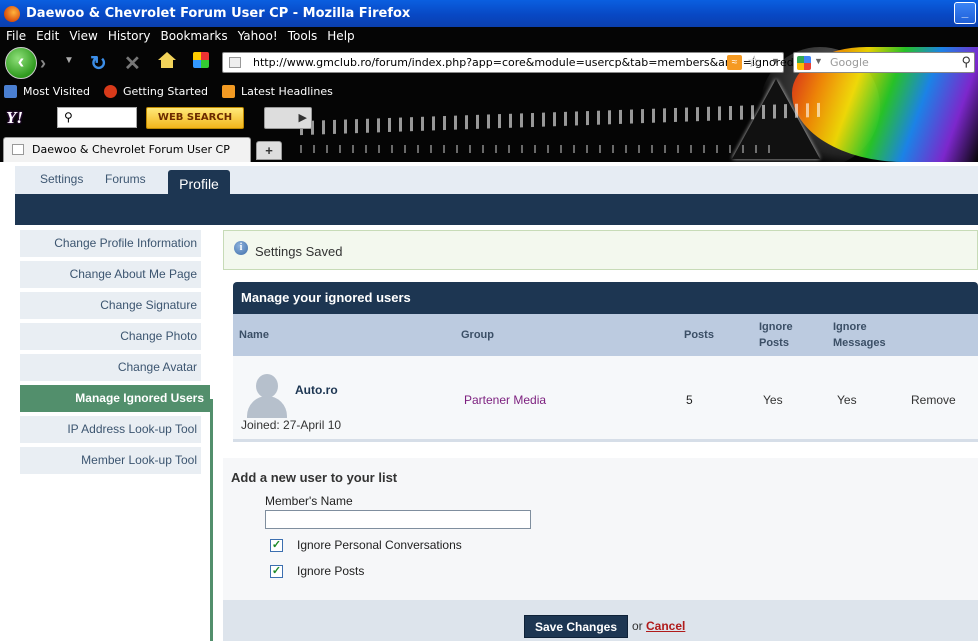 Image resolution: width=978 pixels, height=641 pixels. I want to click on avatar, so click(267, 396).